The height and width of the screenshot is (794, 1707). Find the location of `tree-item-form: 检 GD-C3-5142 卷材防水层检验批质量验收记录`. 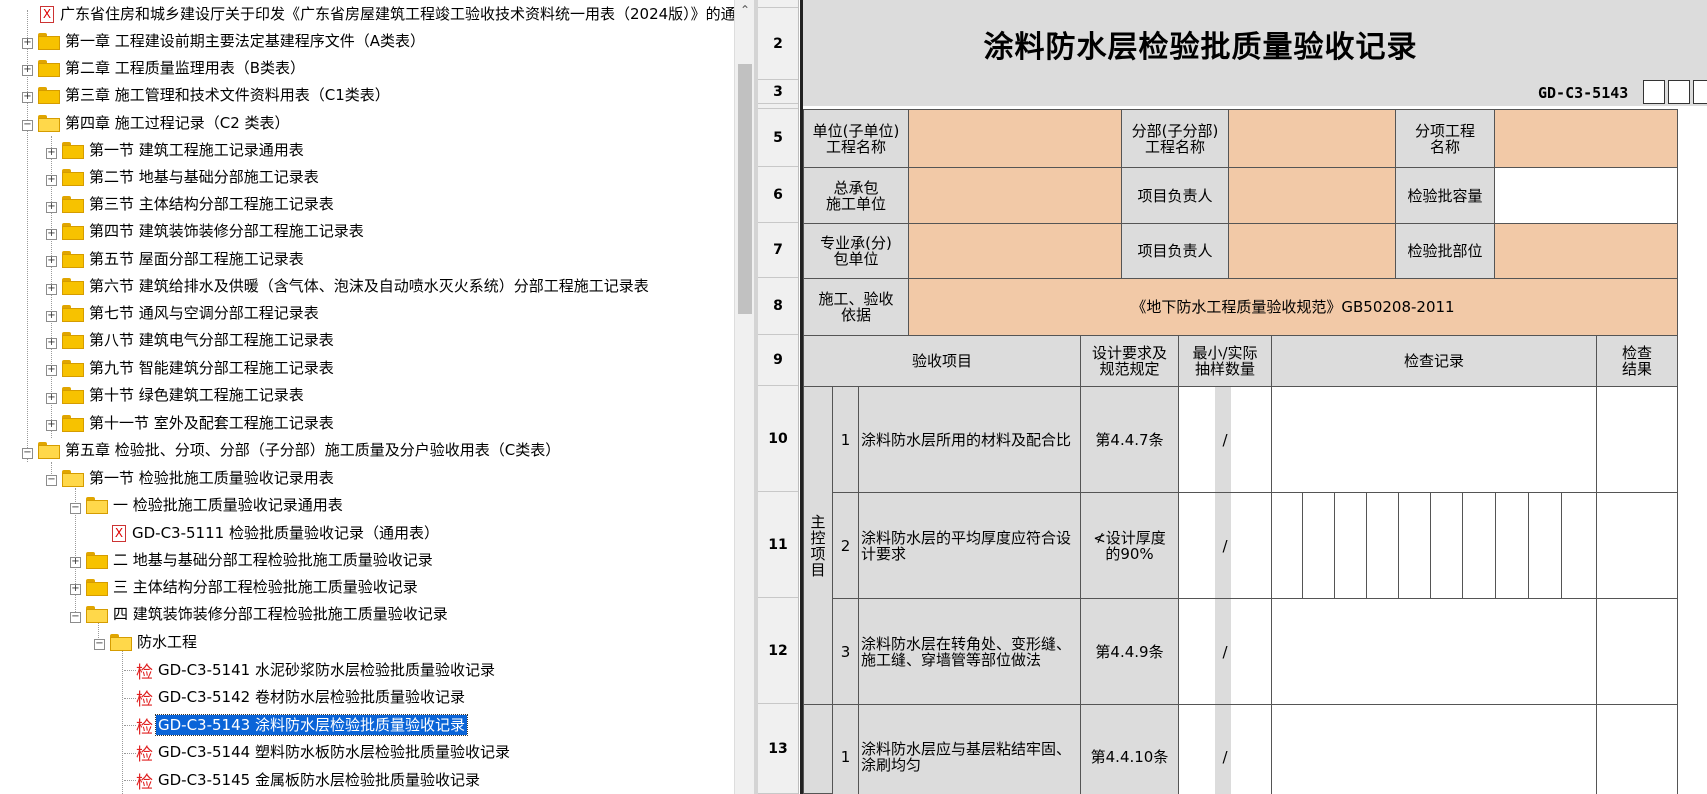

tree-item-form: 检 GD-C3-5142 卷材防水层检验批质量验收记录 is located at coordinates (301, 697).